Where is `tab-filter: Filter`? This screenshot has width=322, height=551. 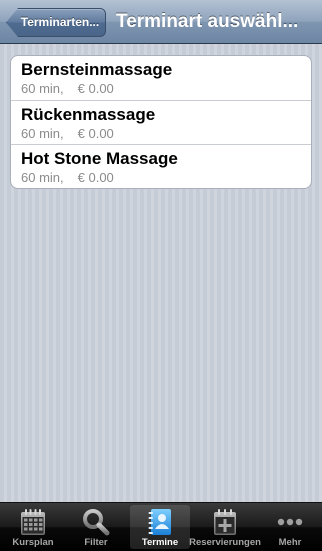
tab-filter: Filter is located at coordinates (96, 527).